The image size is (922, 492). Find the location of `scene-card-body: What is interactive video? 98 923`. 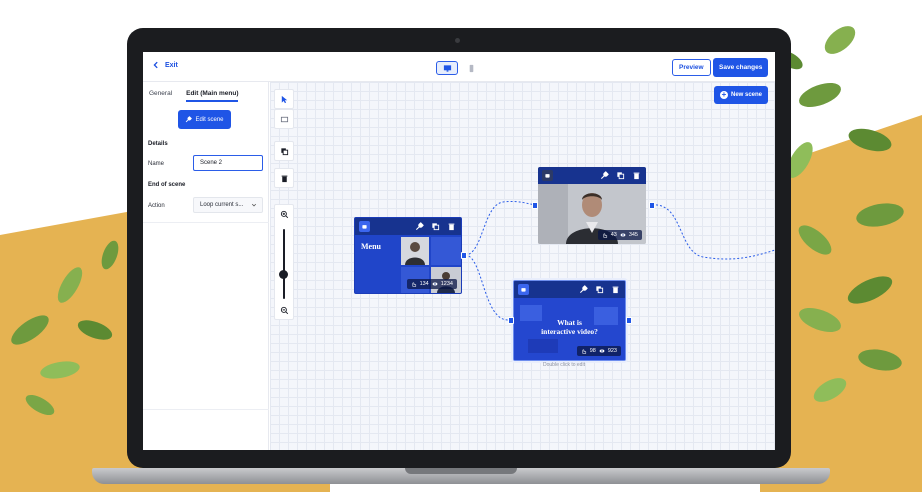

scene-card-body: What is interactive video? 98 923 is located at coordinates (569, 320).